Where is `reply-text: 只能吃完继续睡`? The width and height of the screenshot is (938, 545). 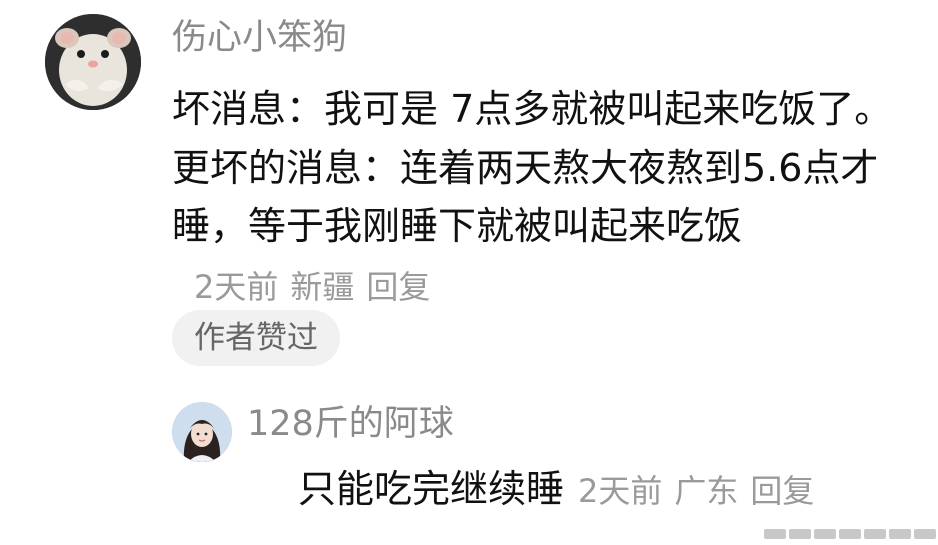 reply-text: 只能吃完继续睡 is located at coordinates (431, 489).